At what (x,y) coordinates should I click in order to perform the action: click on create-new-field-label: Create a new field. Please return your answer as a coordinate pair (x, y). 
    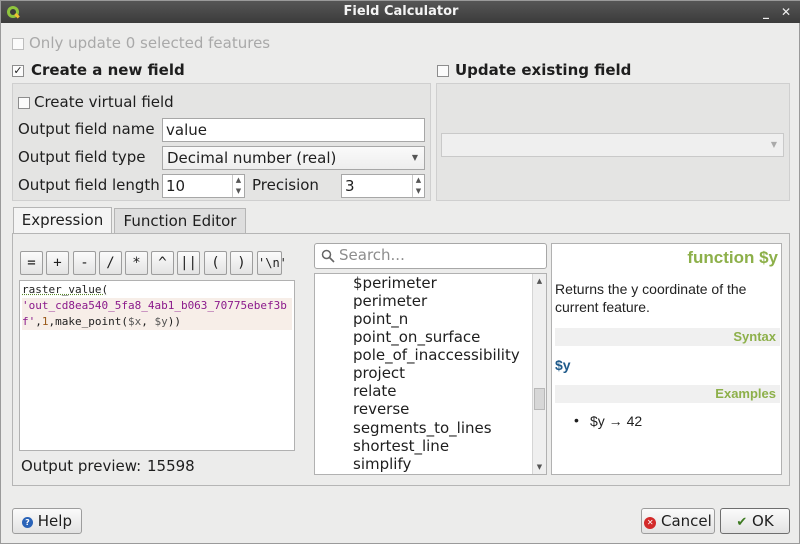
    Looking at the image, I should click on (108, 70).